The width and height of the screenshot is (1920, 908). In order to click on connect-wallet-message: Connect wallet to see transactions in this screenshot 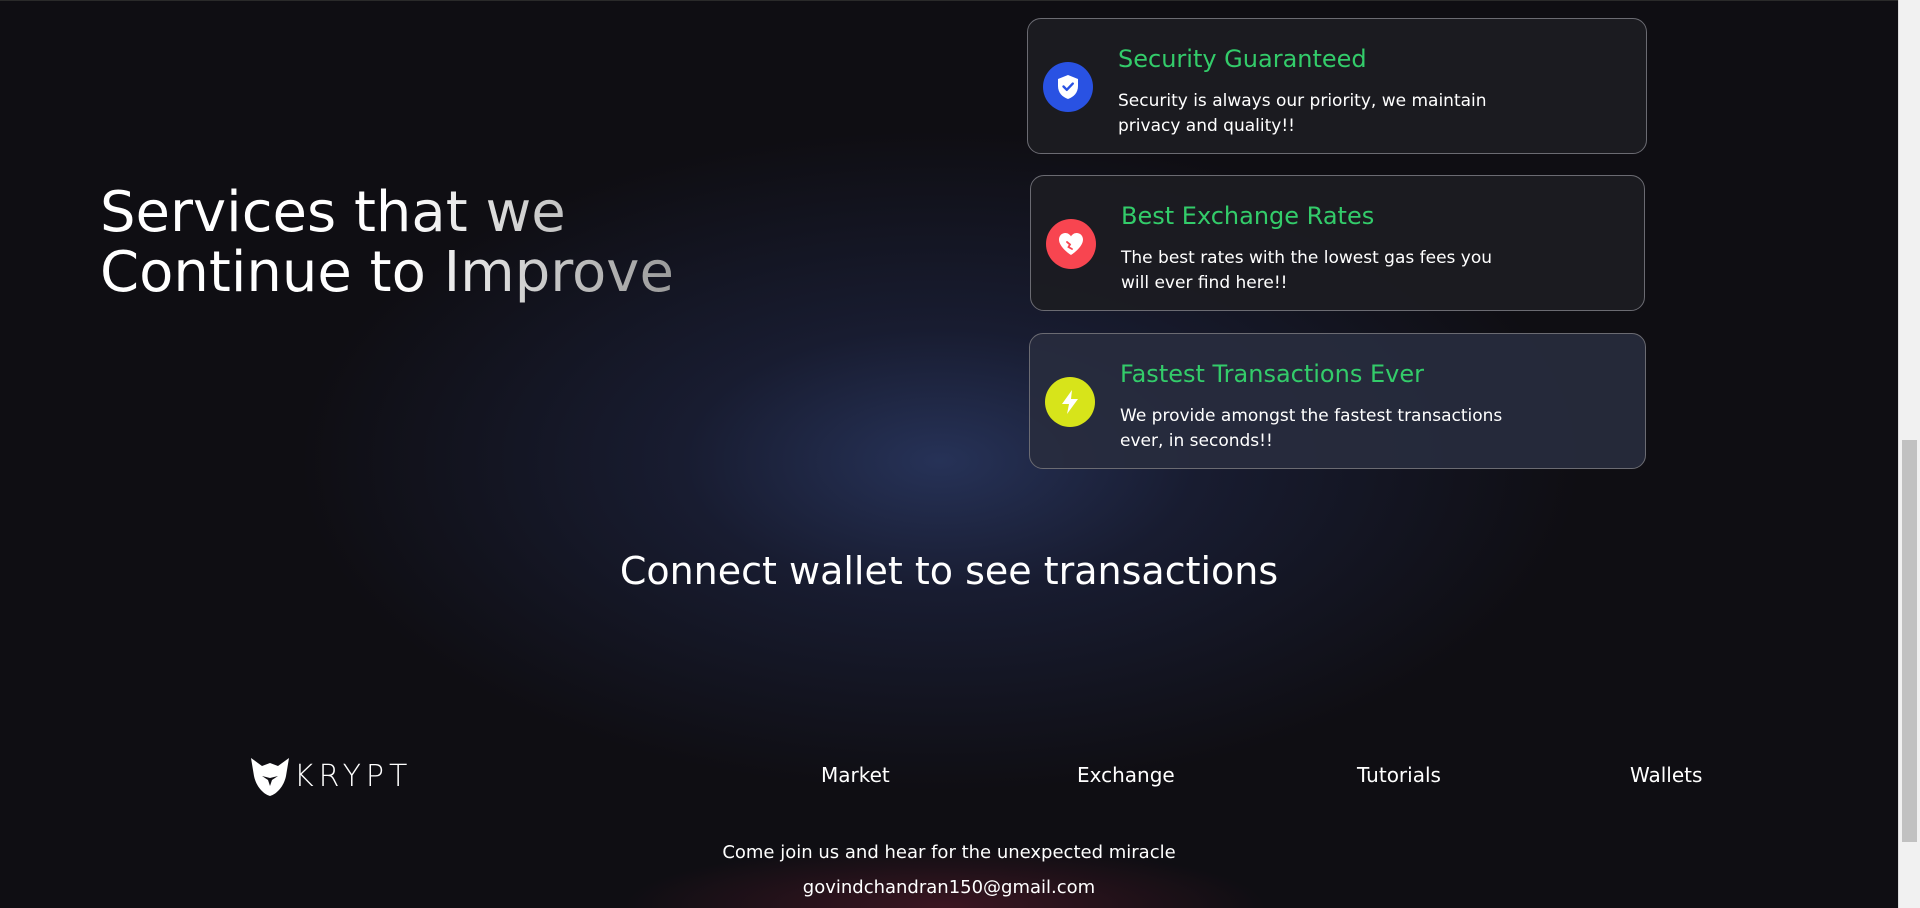, I will do `click(949, 571)`.